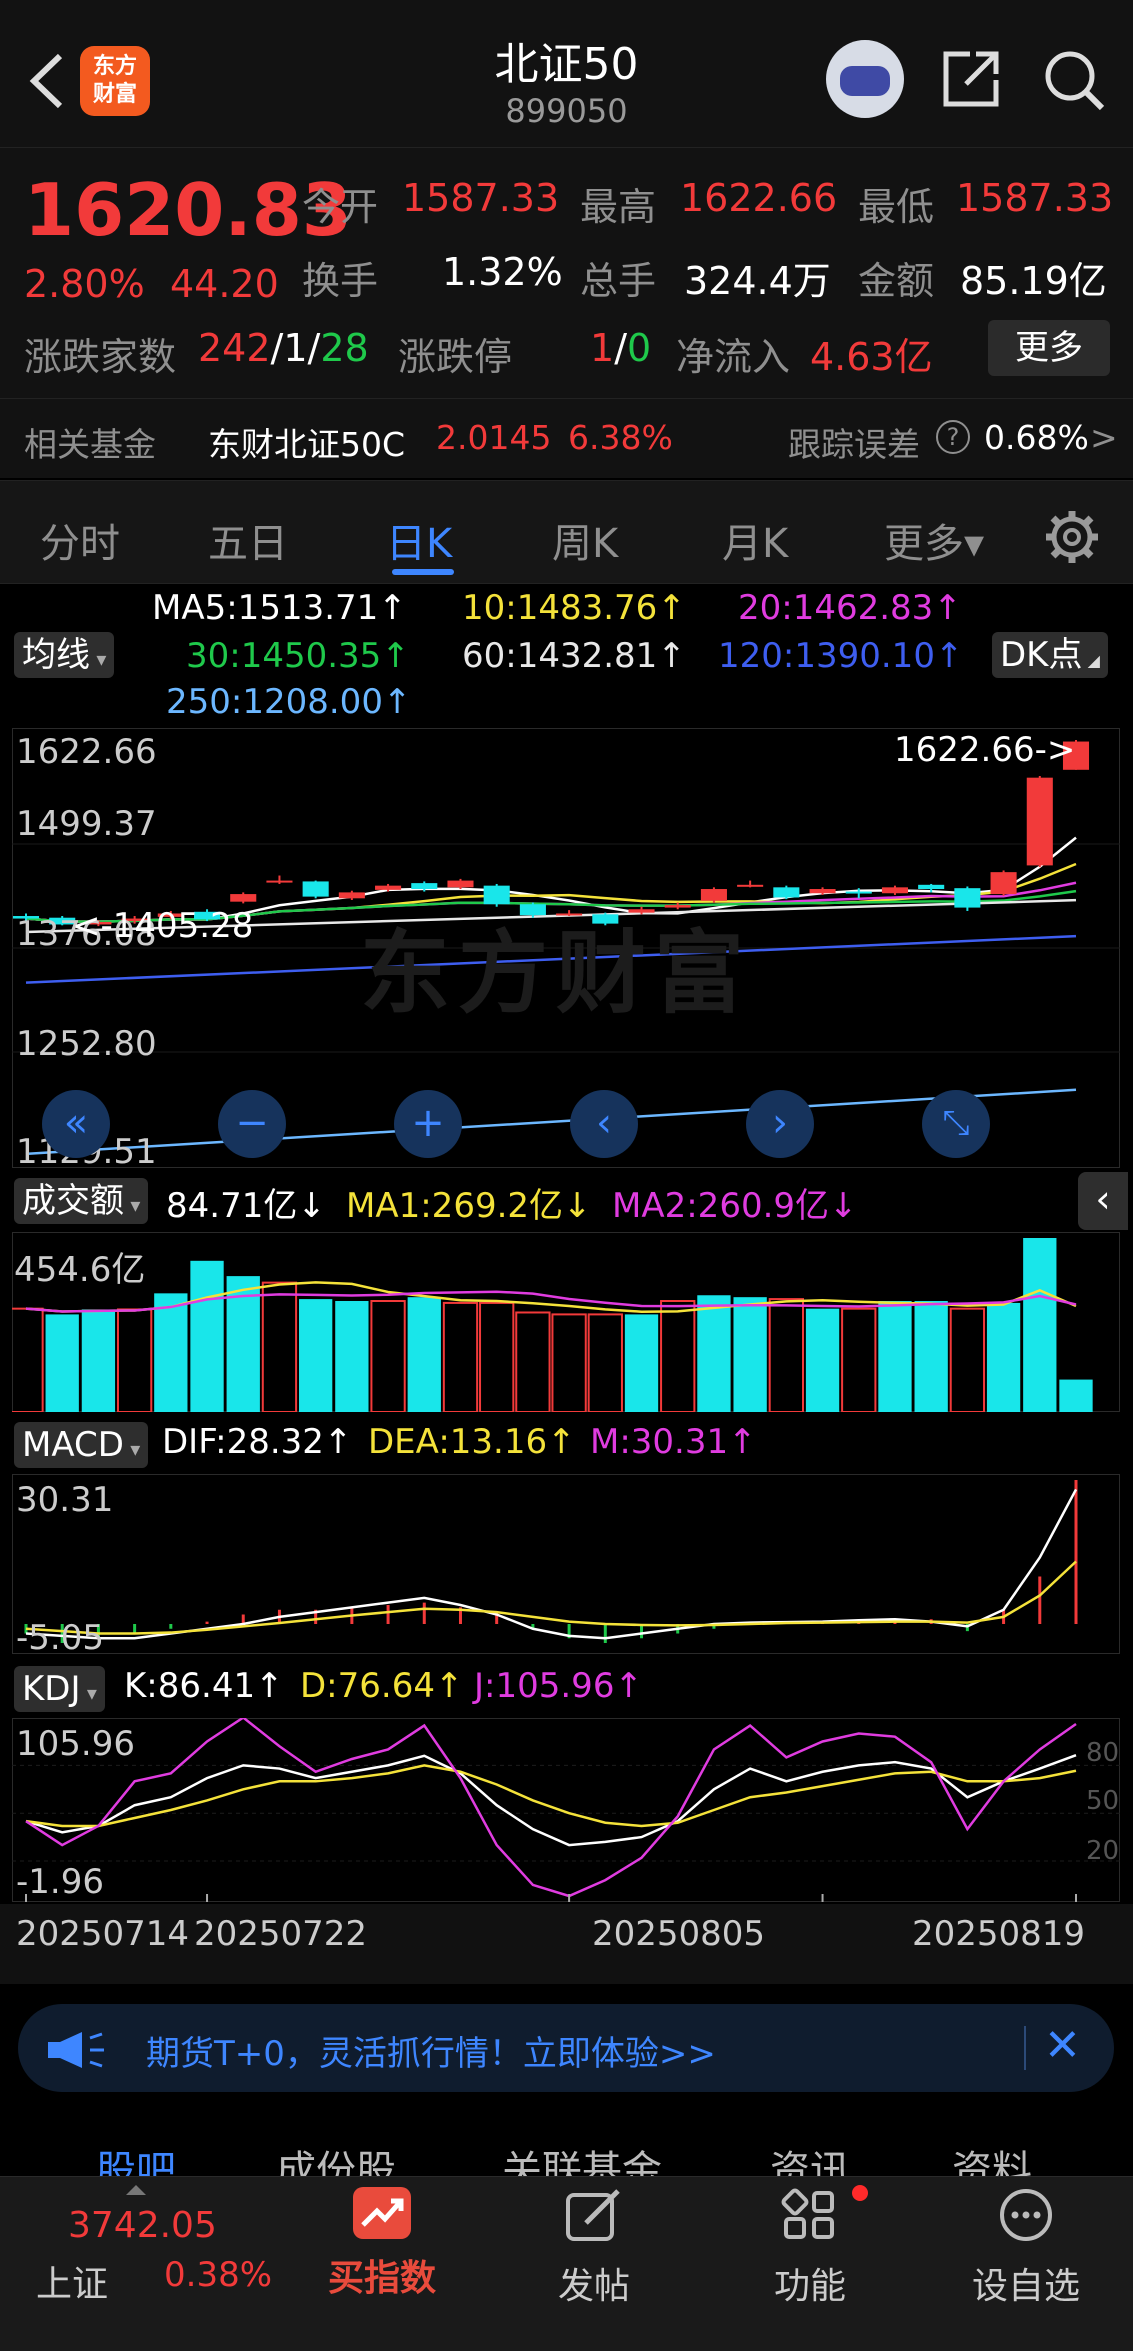 The image size is (1133, 2351). What do you see at coordinates (75, 1744) in the screenshot?
I see `kdj-axis-top: 105.96` at bounding box center [75, 1744].